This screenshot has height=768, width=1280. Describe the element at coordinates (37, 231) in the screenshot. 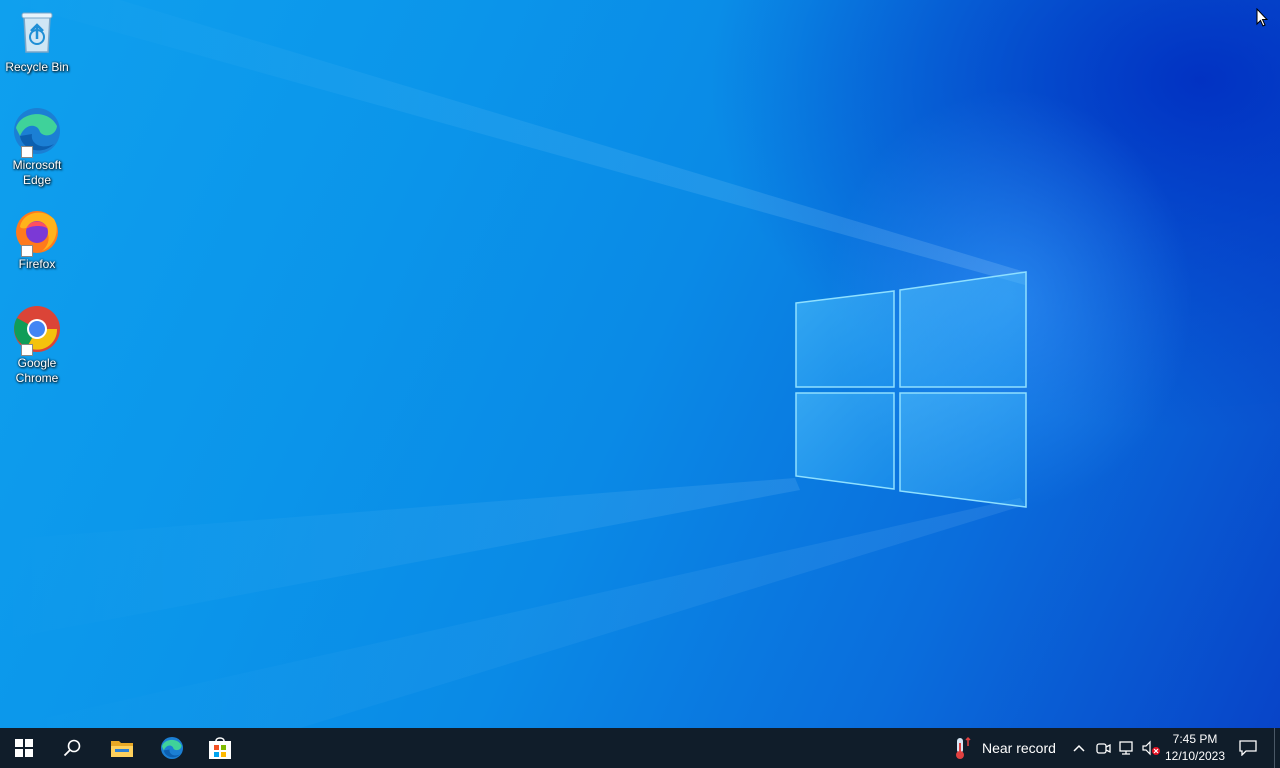

I see `firefox-icon` at that location.